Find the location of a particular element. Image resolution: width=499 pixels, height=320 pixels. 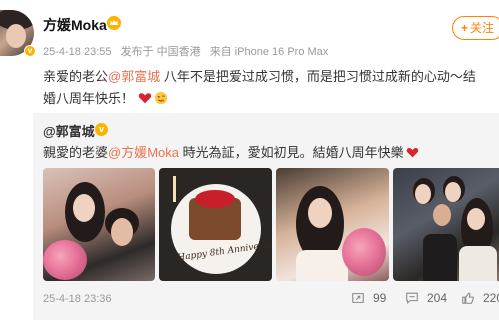

username: 方媛Moka is located at coordinates (75, 25).